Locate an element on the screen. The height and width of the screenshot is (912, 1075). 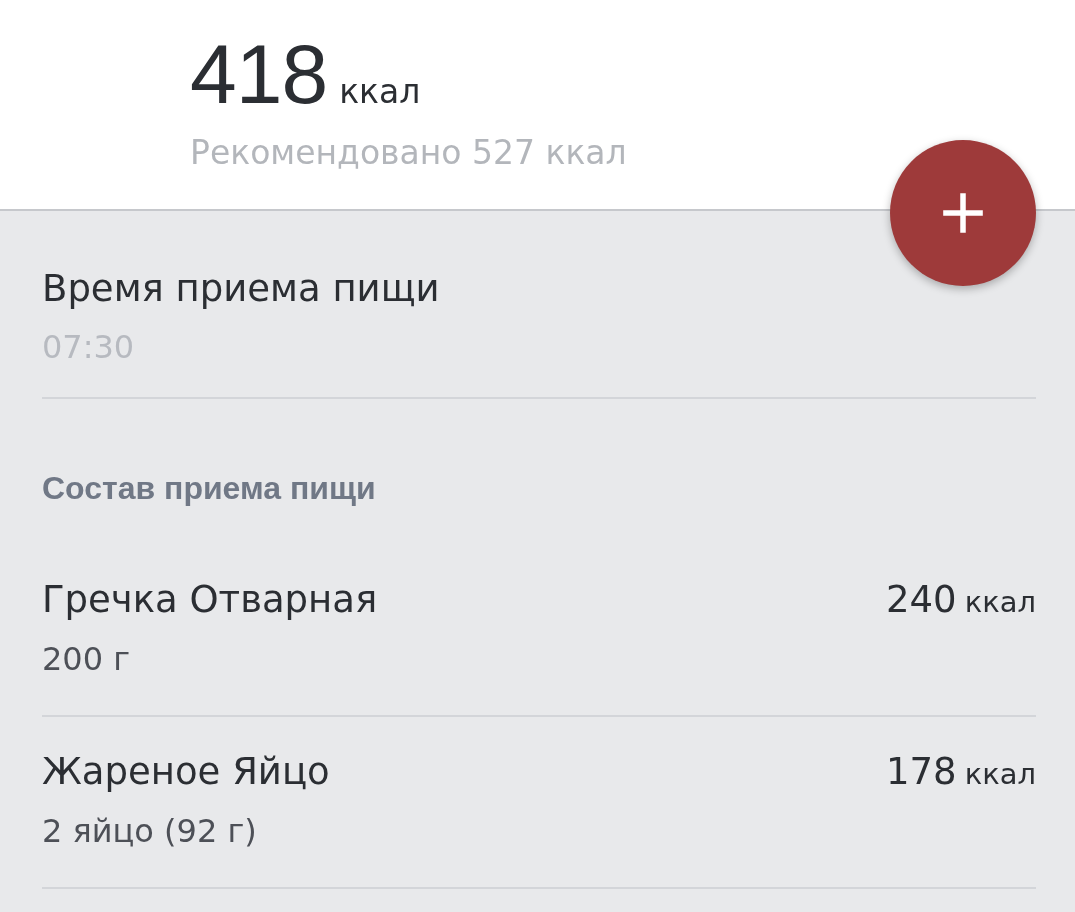
food-name: Жареное Яйцо is located at coordinates (186, 772).